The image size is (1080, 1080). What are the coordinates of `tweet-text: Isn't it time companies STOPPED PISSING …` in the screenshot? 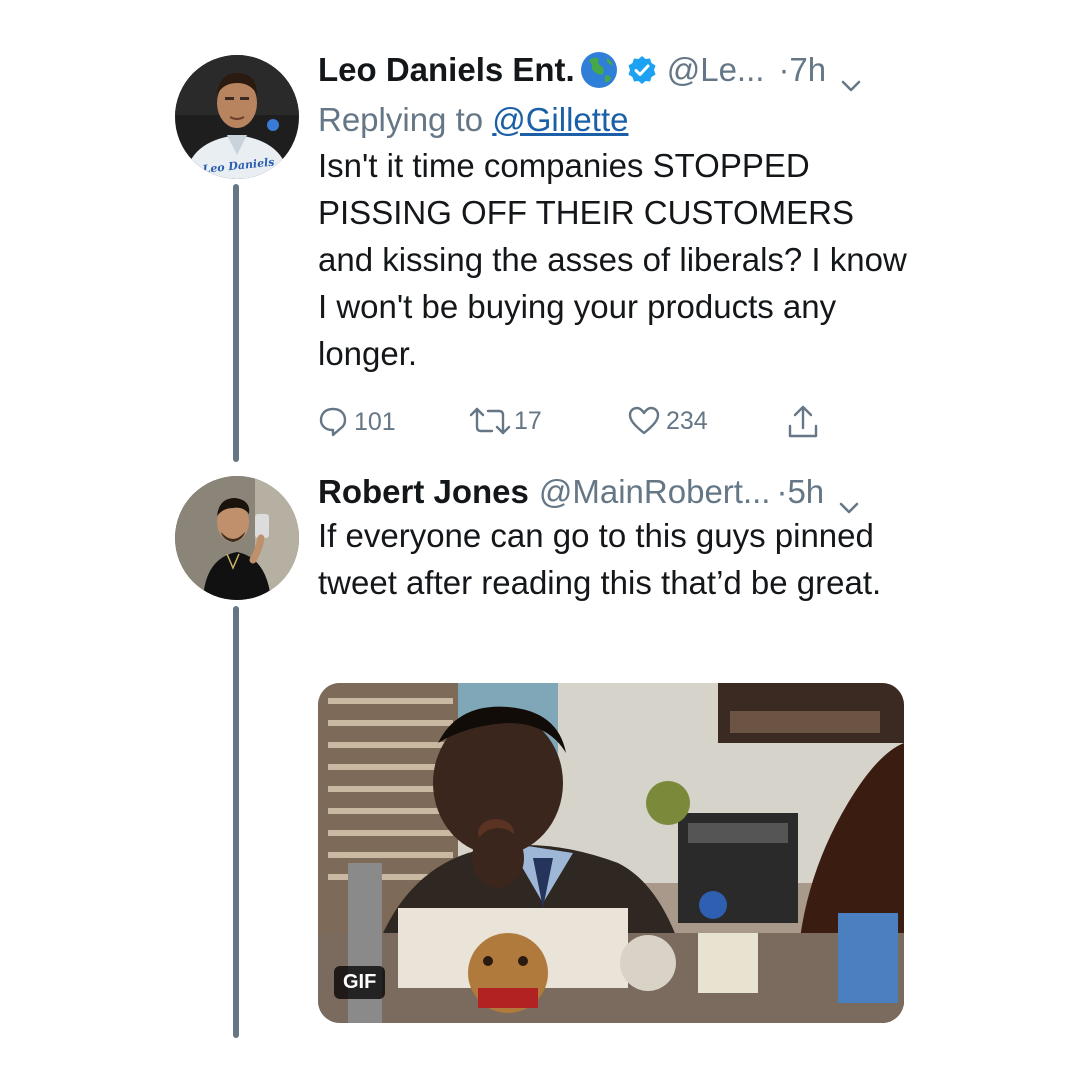 It's located at (612, 259).